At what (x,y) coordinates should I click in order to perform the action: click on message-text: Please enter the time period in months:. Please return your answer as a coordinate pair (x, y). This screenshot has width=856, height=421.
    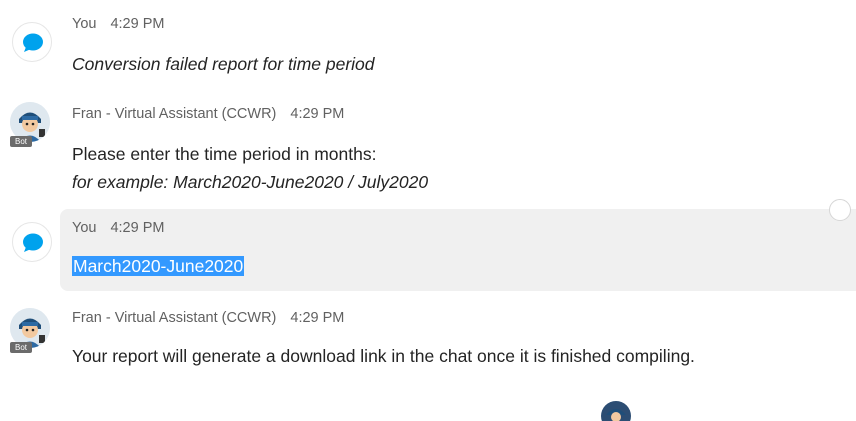
    Looking at the image, I should click on (224, 154).